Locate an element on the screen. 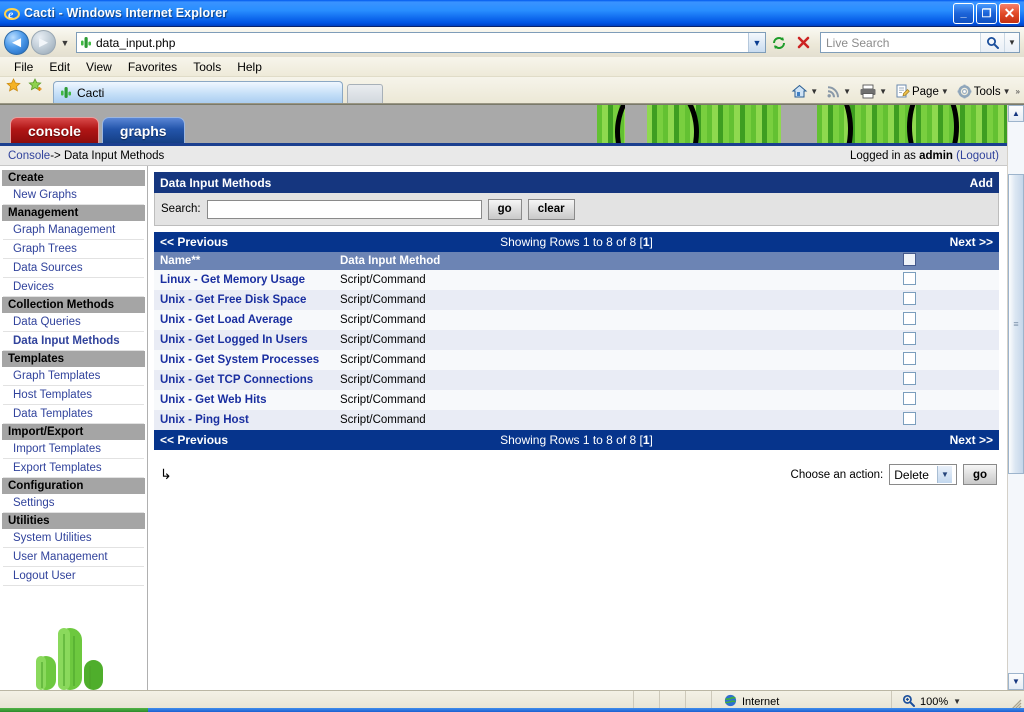  browser-tab-cacti: Cacti is located at coordinates (198, 92).